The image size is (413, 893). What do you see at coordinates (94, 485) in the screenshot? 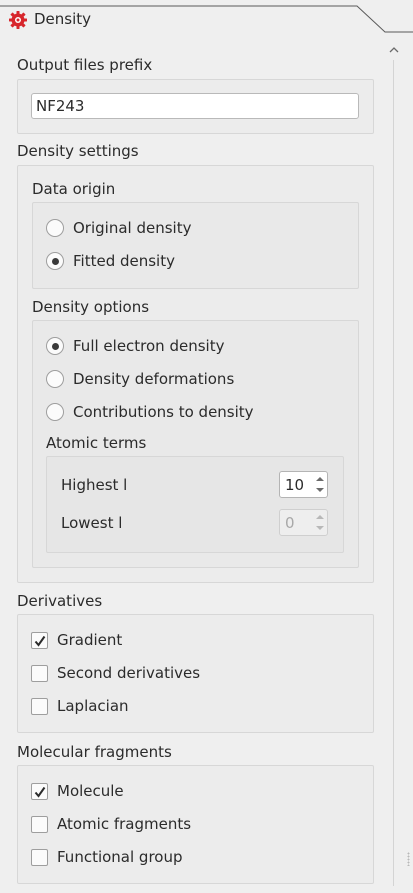
I see `highest-l-label: Highest l` at bounding box center [94, 485].